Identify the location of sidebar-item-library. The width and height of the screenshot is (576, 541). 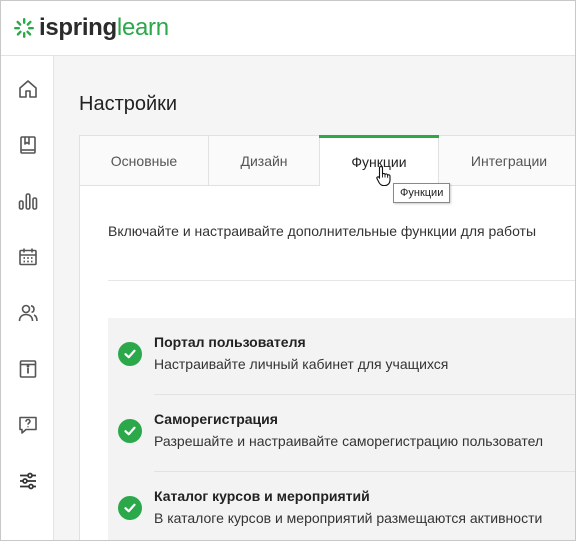
(27, 145).